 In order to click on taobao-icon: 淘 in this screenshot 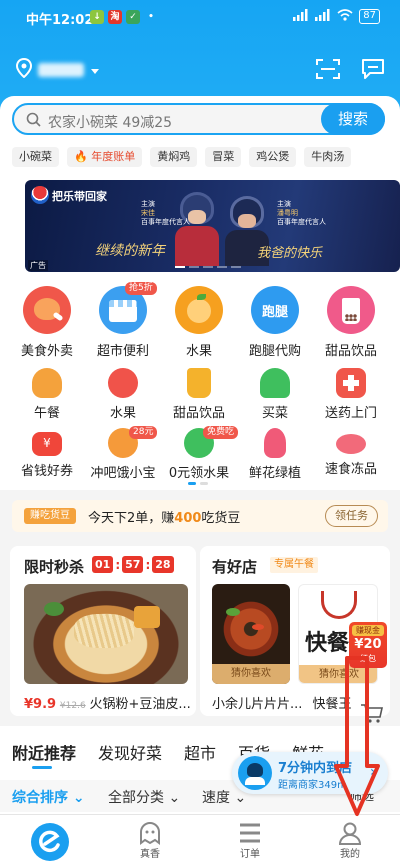, I will do `click(115, 17)`.